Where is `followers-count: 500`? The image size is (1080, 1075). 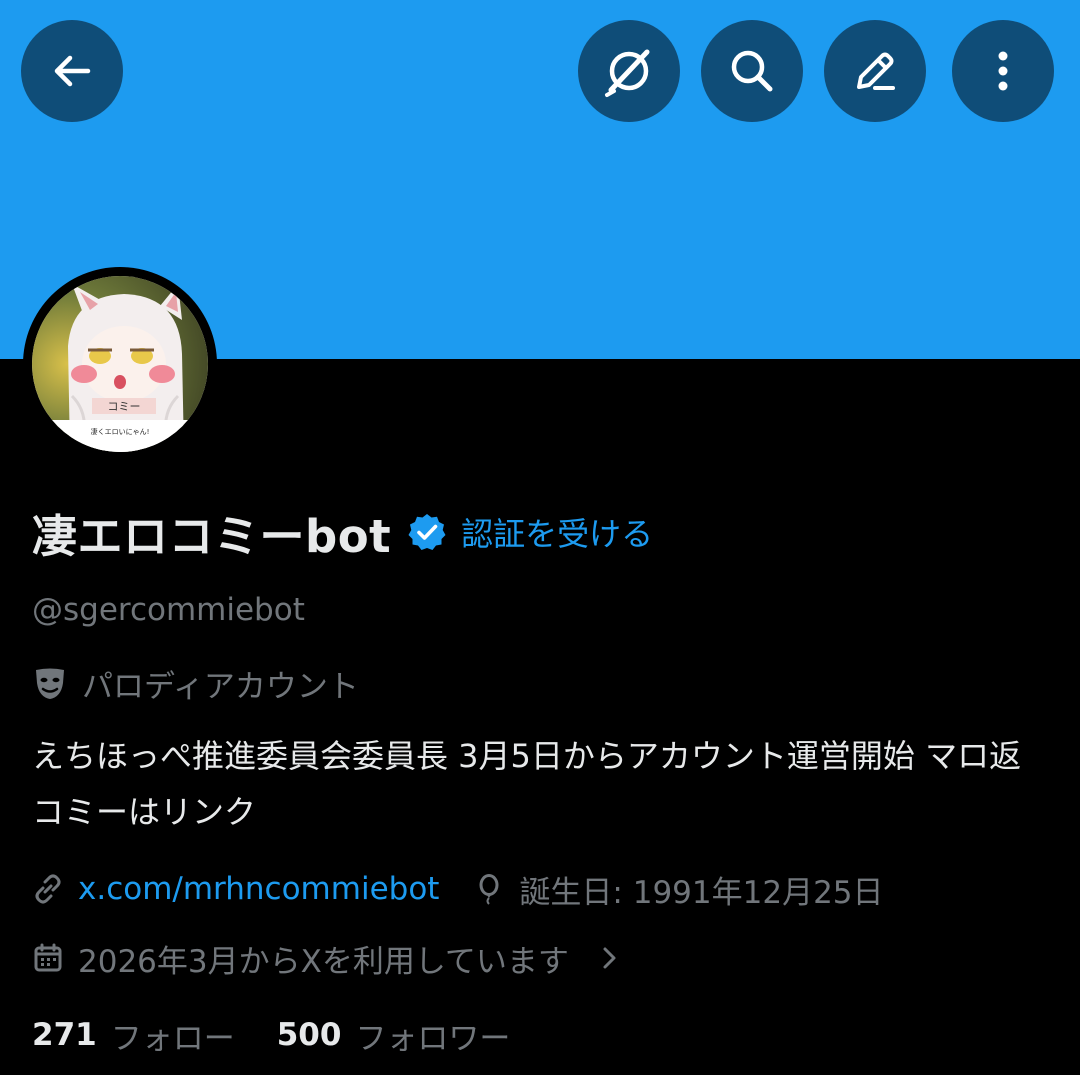 followers-count: 500 is located at coordinates (309, 1035).